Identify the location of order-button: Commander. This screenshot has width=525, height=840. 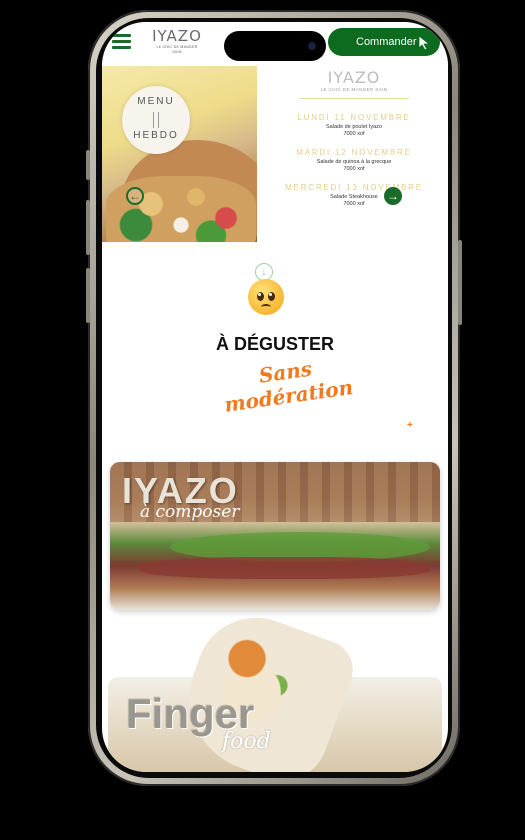
(384, 42).